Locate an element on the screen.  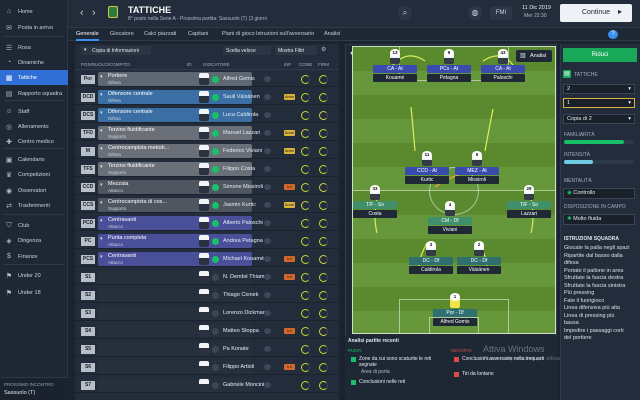
player-name: Filippo Artioli is located at coordinates (238, 367).